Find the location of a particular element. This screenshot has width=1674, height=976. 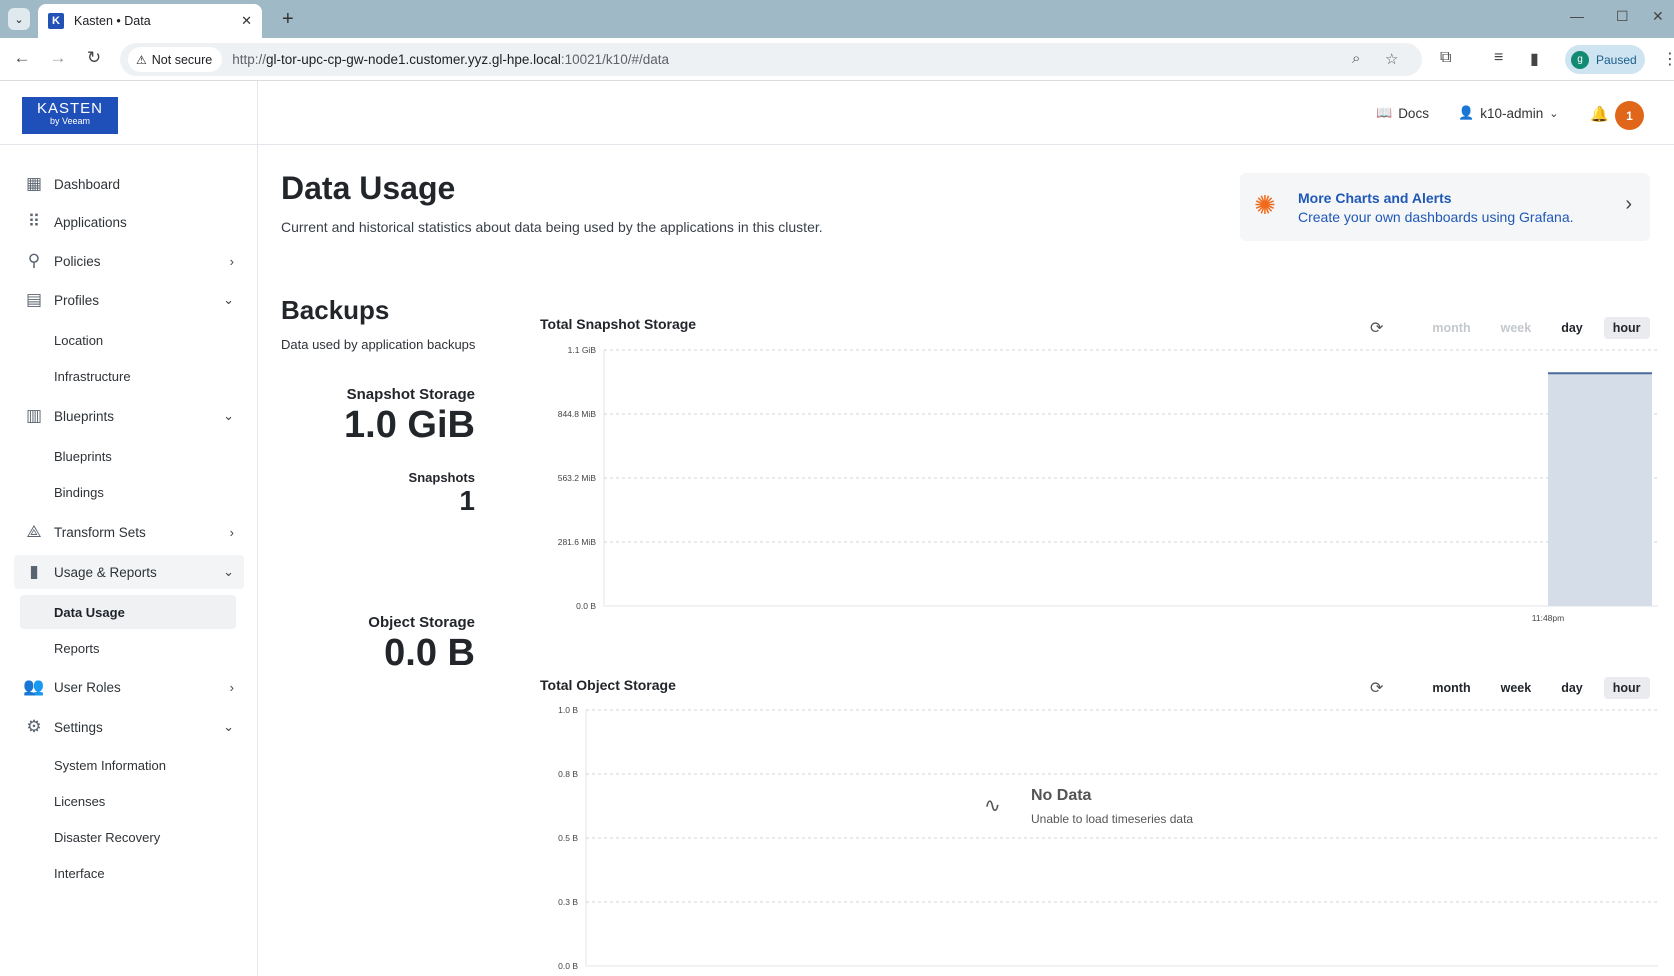

profile-chip: g Paused is located at coordinates (1605, 59).